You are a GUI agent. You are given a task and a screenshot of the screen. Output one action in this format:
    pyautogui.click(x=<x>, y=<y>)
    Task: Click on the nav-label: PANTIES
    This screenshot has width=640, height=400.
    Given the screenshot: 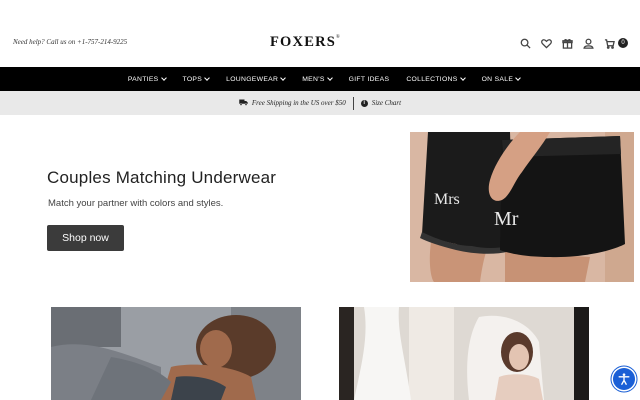 What is the action you would take?
    pyautogui.click(x=143, y=79)
    